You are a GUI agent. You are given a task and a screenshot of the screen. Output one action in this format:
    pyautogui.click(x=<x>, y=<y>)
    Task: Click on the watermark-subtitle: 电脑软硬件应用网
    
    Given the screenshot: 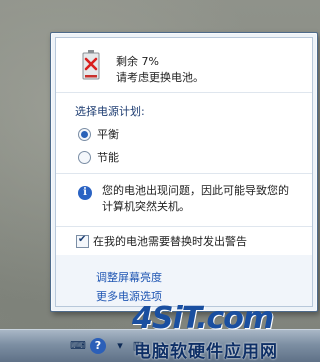 What is the action you would take?
    pyautogui.click(x=206, y=352)
    